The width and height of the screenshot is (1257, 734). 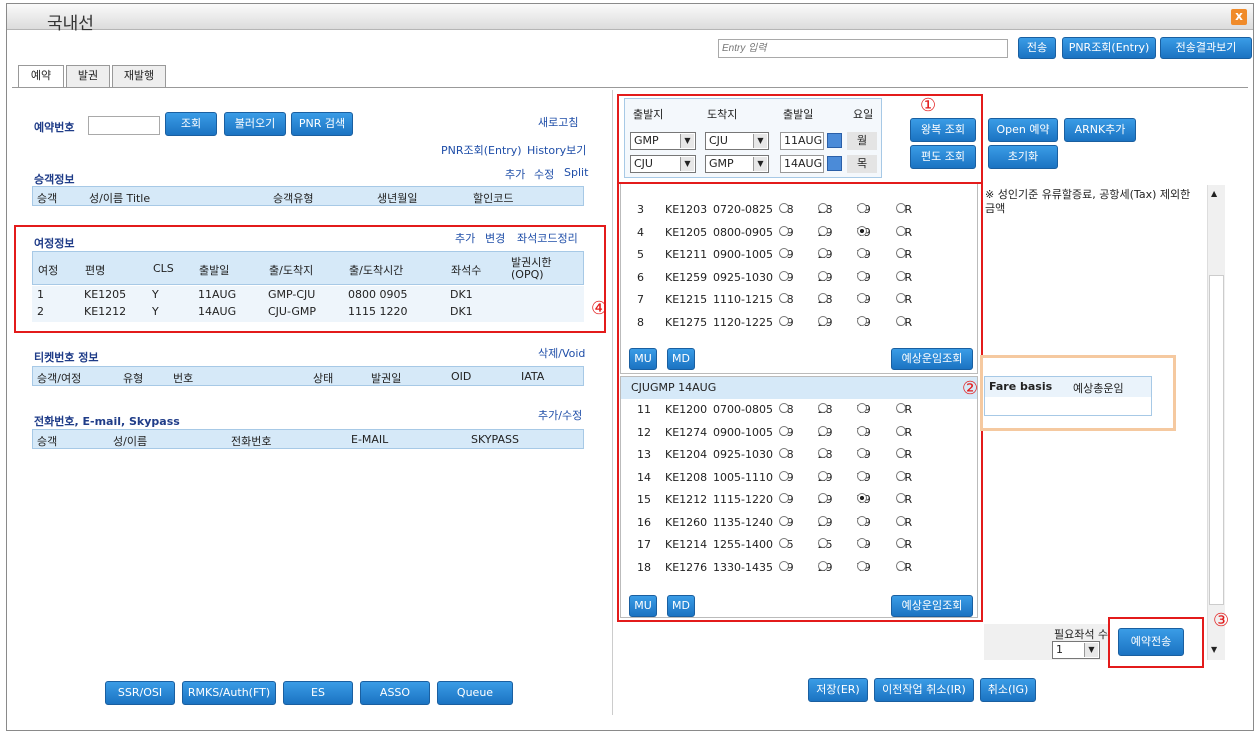 What do you see at coordinates (140, 693) in the screenshot?
I see `ssr-osi-button: SSR/OSI` at bounding box center [140, 693].